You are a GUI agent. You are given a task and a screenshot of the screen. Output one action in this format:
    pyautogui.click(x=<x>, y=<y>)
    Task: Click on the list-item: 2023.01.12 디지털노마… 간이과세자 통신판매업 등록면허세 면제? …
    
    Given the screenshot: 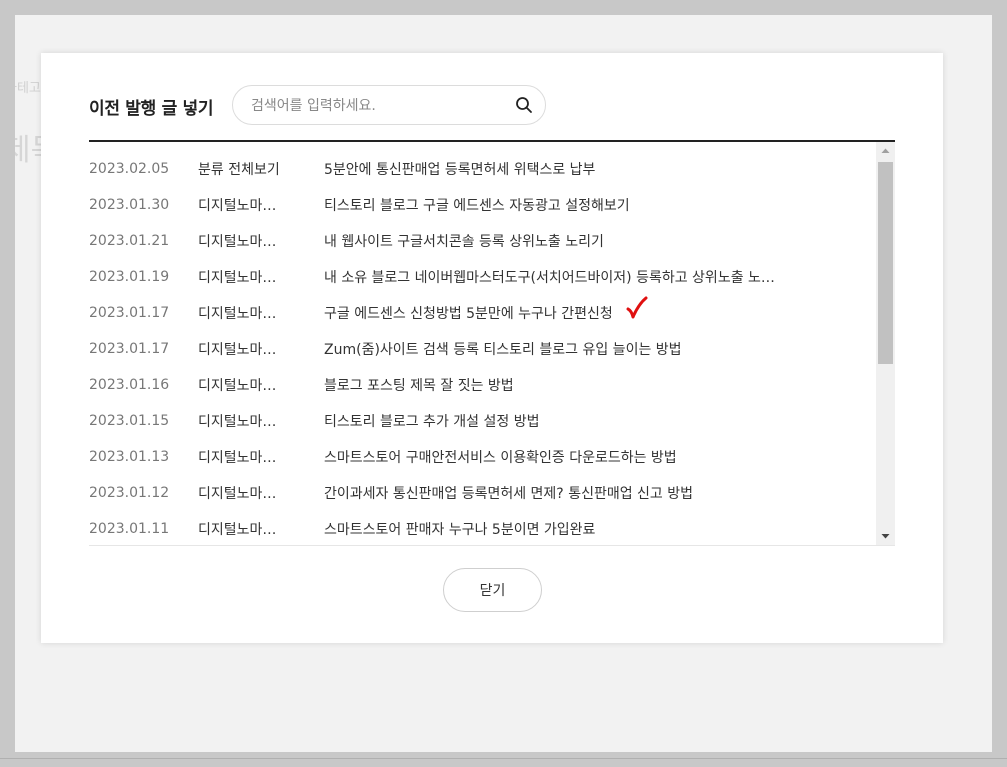 What is the action you would take?
    pyautogui.click(x=482, y=484)
    